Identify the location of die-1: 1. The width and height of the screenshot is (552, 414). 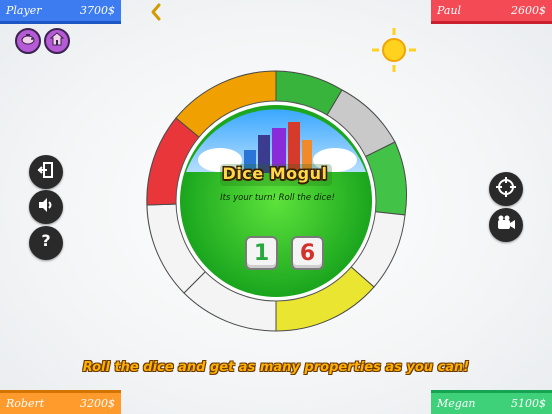
(261, 253).